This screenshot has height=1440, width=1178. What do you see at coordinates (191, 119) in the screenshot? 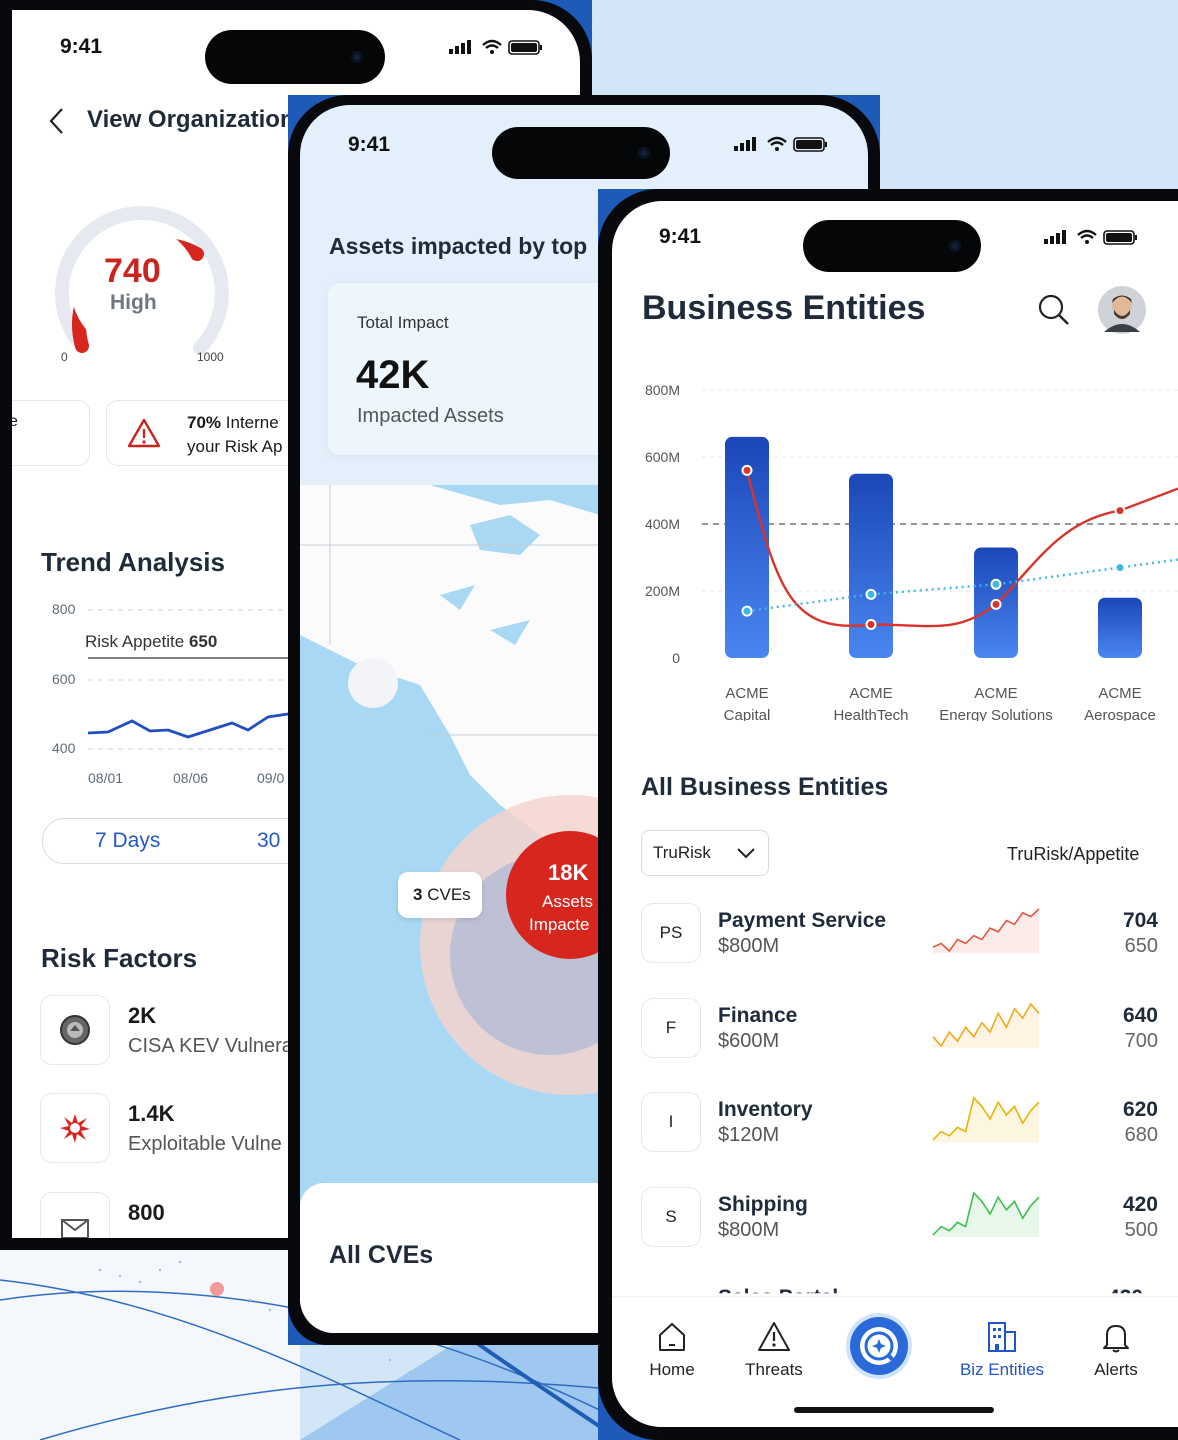
I see `page-title: View Organization` at bounding box center [191, 119].